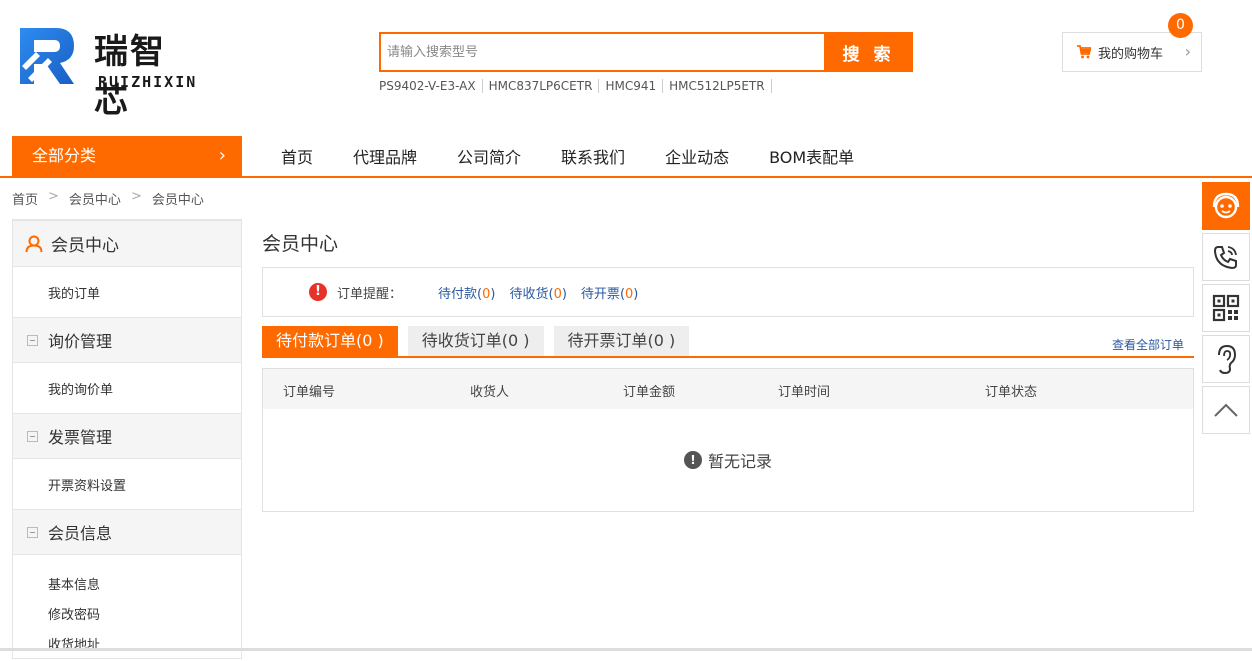  Describe the element at coordinates (69, 484) in the screenshot. I see `sidebar-item-invoice-settings: 开票资料设置` at that location.